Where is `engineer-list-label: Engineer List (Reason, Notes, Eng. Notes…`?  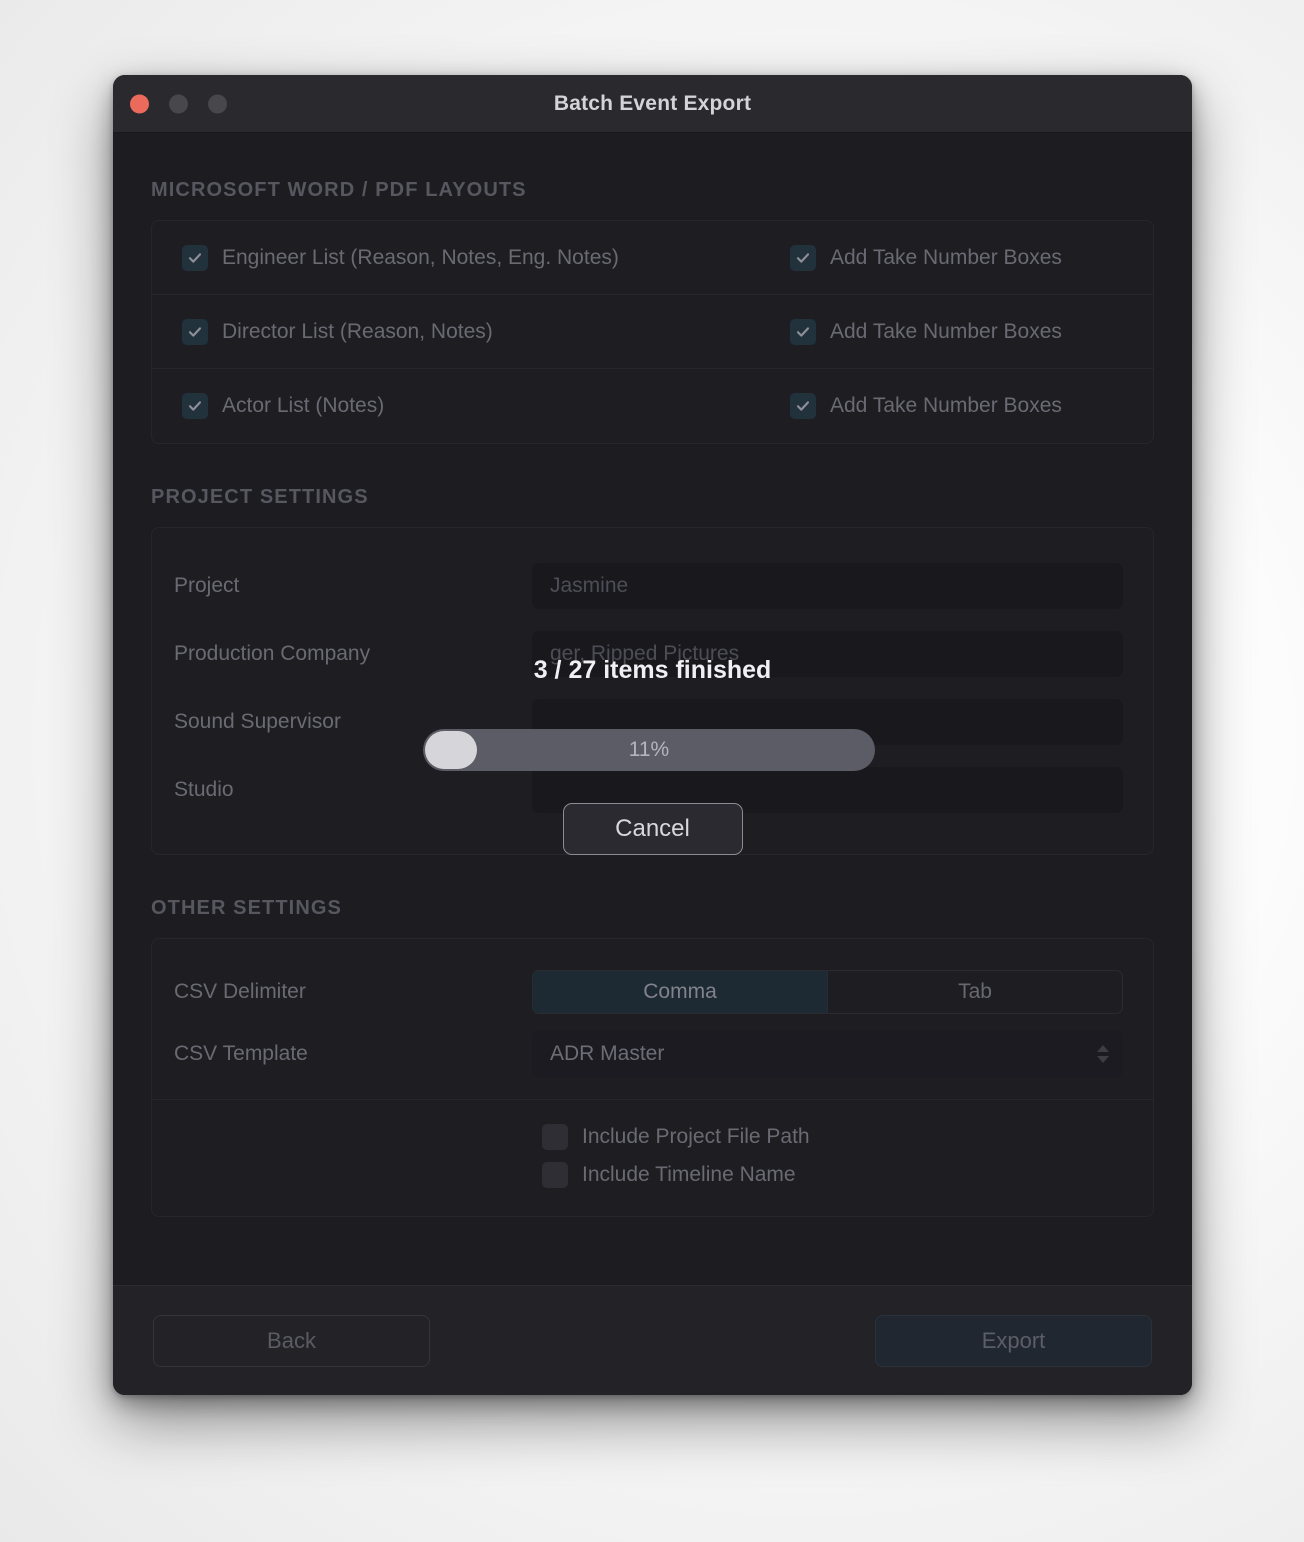
engineer-list-label: Engineer List (Reason, Notes, Eng. Notes… is located at coordinates (420, 257).